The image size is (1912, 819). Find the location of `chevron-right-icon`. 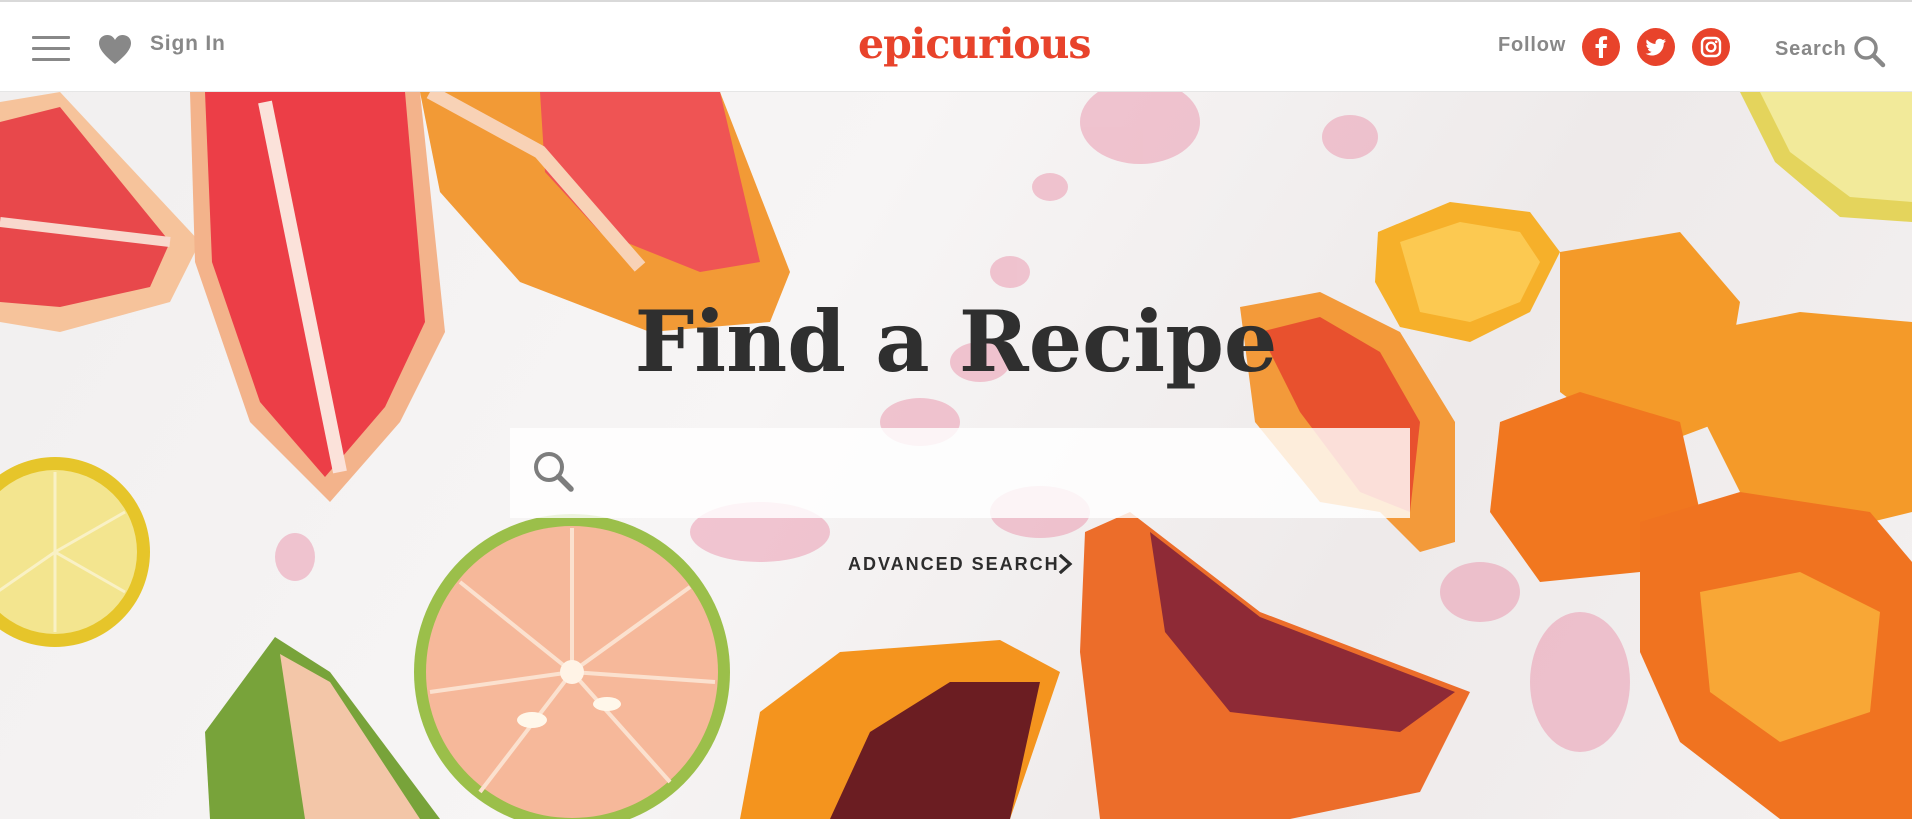

chevron-right-icon is located at coordinates (1066, 564).